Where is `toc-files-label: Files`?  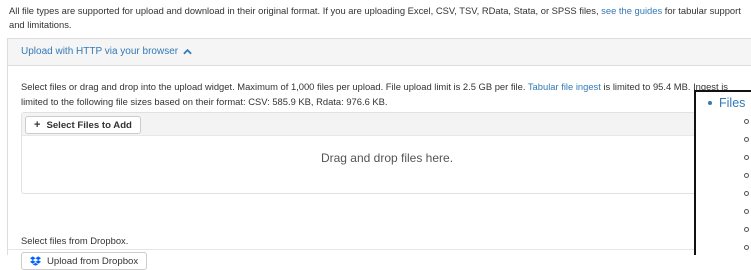
toc-files-label: Files is located at coordinates (732, 103).